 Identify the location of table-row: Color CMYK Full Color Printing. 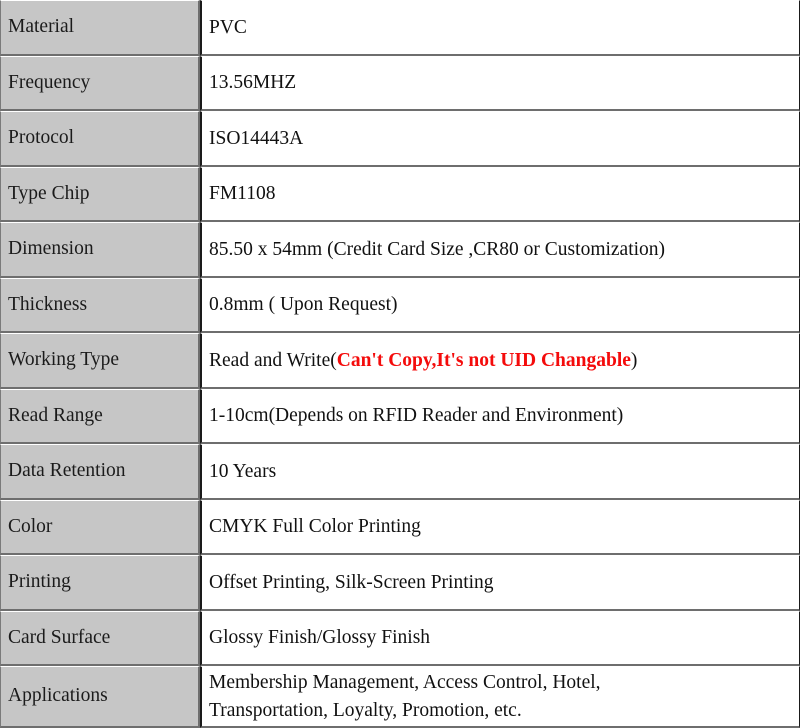
(400, 527).